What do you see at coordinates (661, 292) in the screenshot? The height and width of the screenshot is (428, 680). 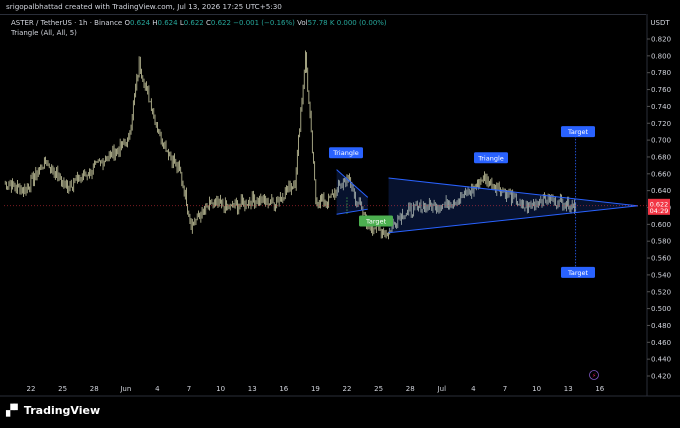 I see `price-tick-label: 0.520` at bounding box center [661, 292].